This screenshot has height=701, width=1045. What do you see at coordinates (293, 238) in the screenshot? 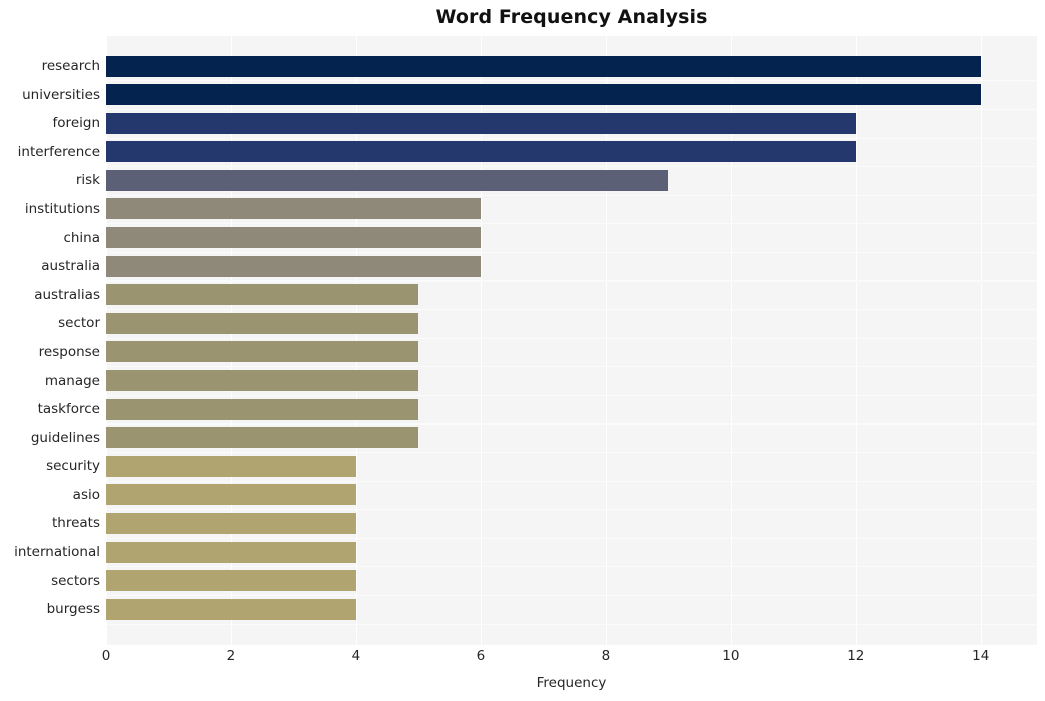
I see `bar-china` at bounding box center [293, 238].